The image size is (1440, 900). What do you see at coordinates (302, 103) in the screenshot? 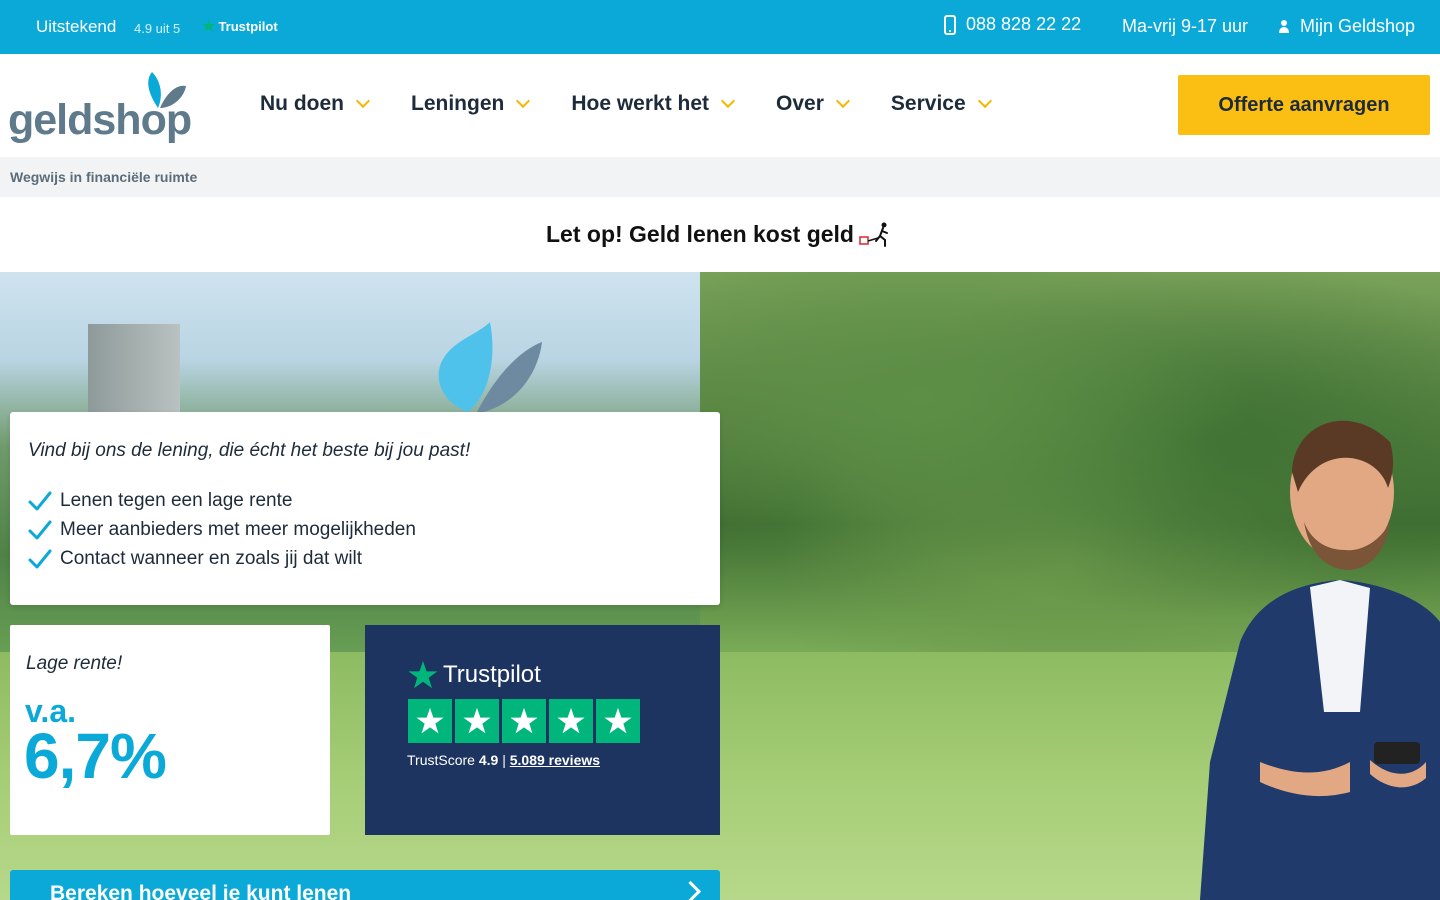
I see `nav-label: Nu doen` at bounding box center [302, 103].